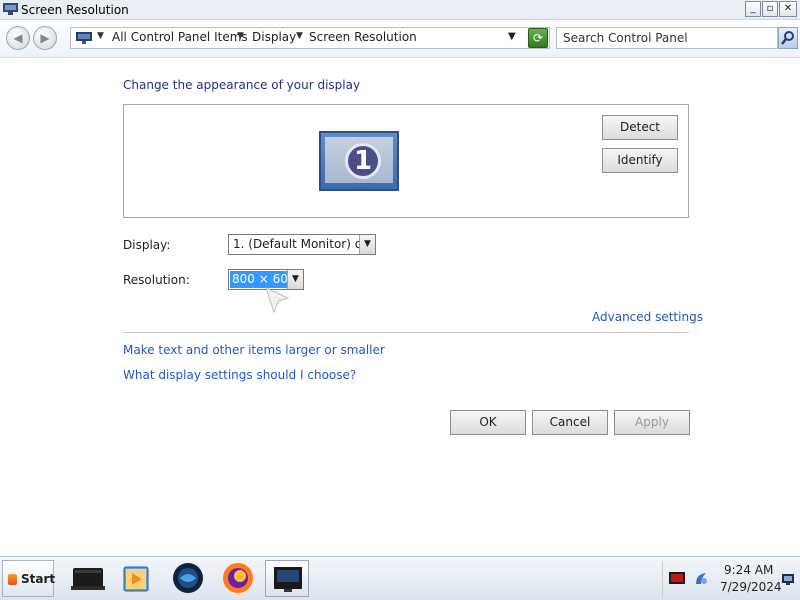 The width and height of the screenshot is (800, 600). What do you see at coordinates (363, 161) in the screenshot?
I see `monitor-number-badge: 1` at bounding box center [363, 161].